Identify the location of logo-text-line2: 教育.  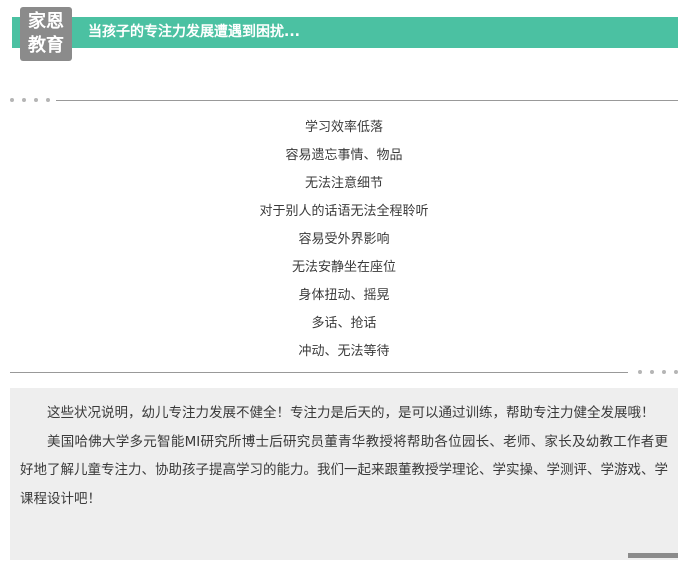
(46, 45).